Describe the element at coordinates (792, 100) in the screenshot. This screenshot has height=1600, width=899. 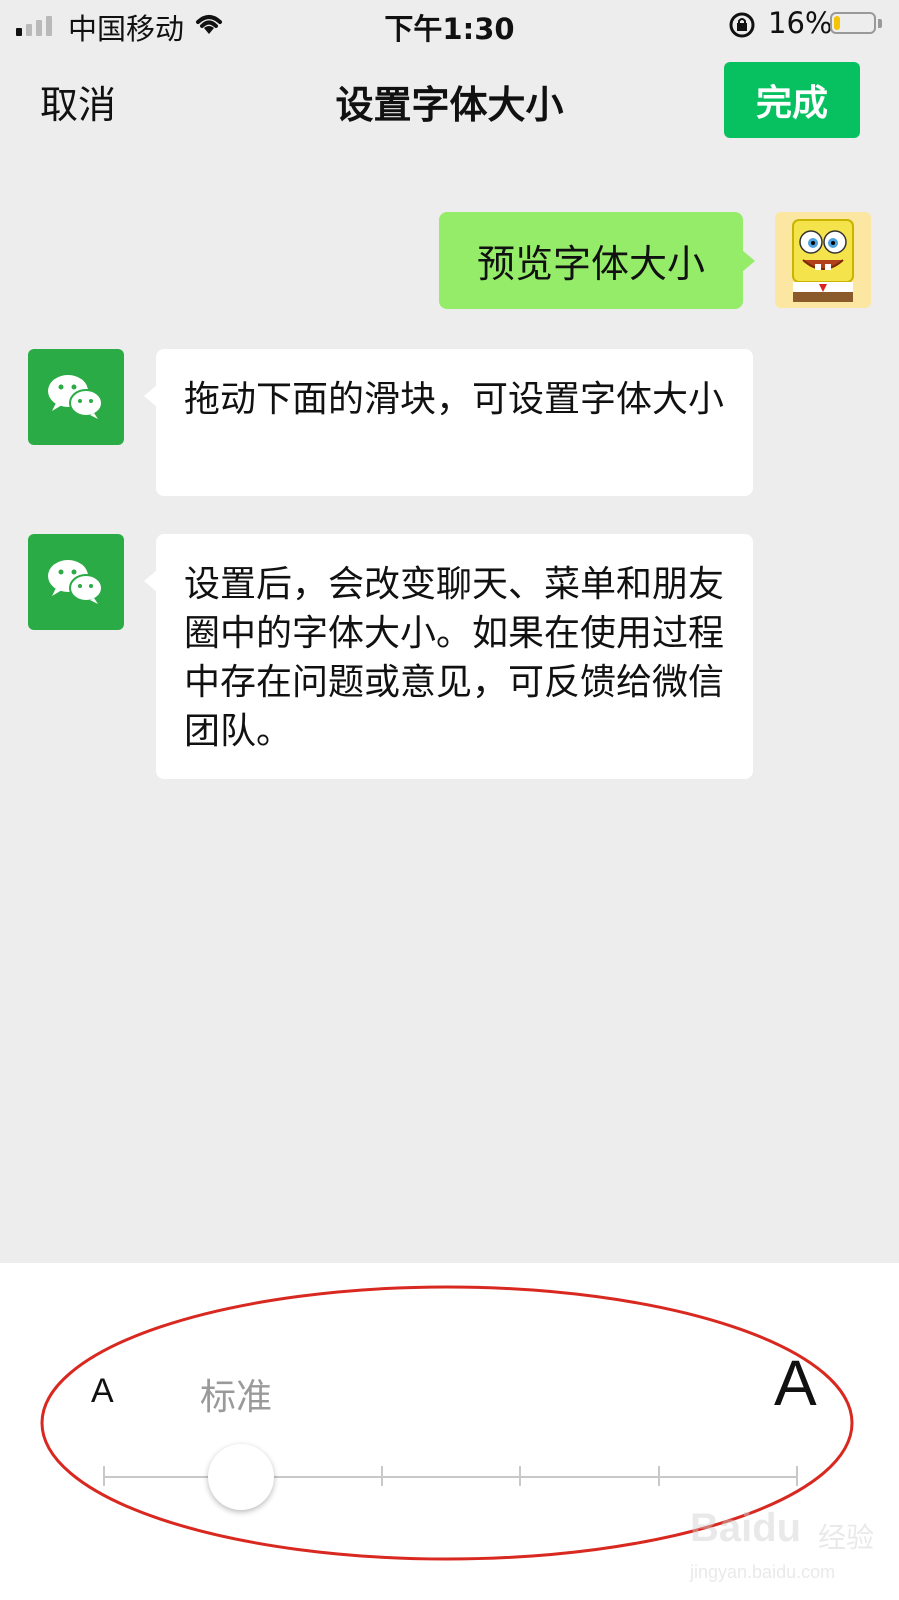
I see `done-button: 完成` at that location.